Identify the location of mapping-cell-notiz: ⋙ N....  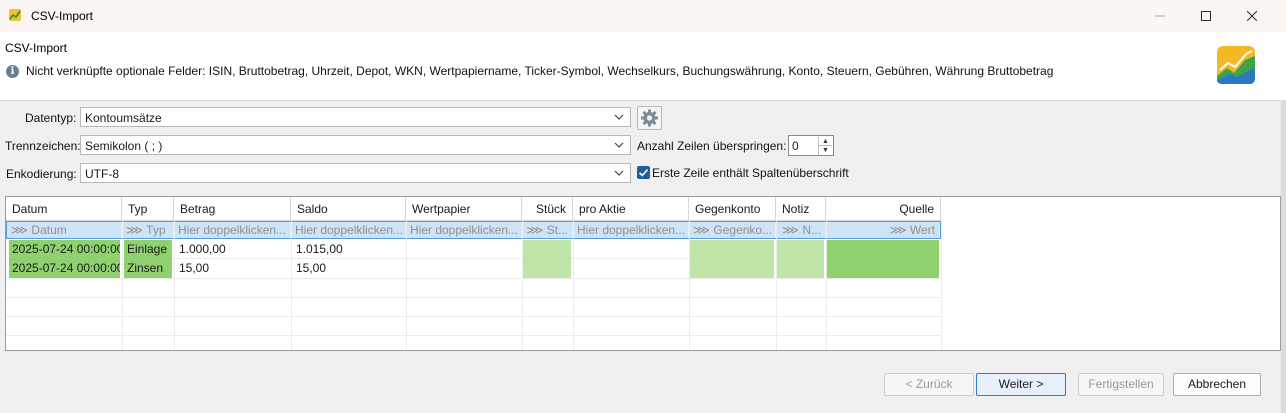
(801, 230).